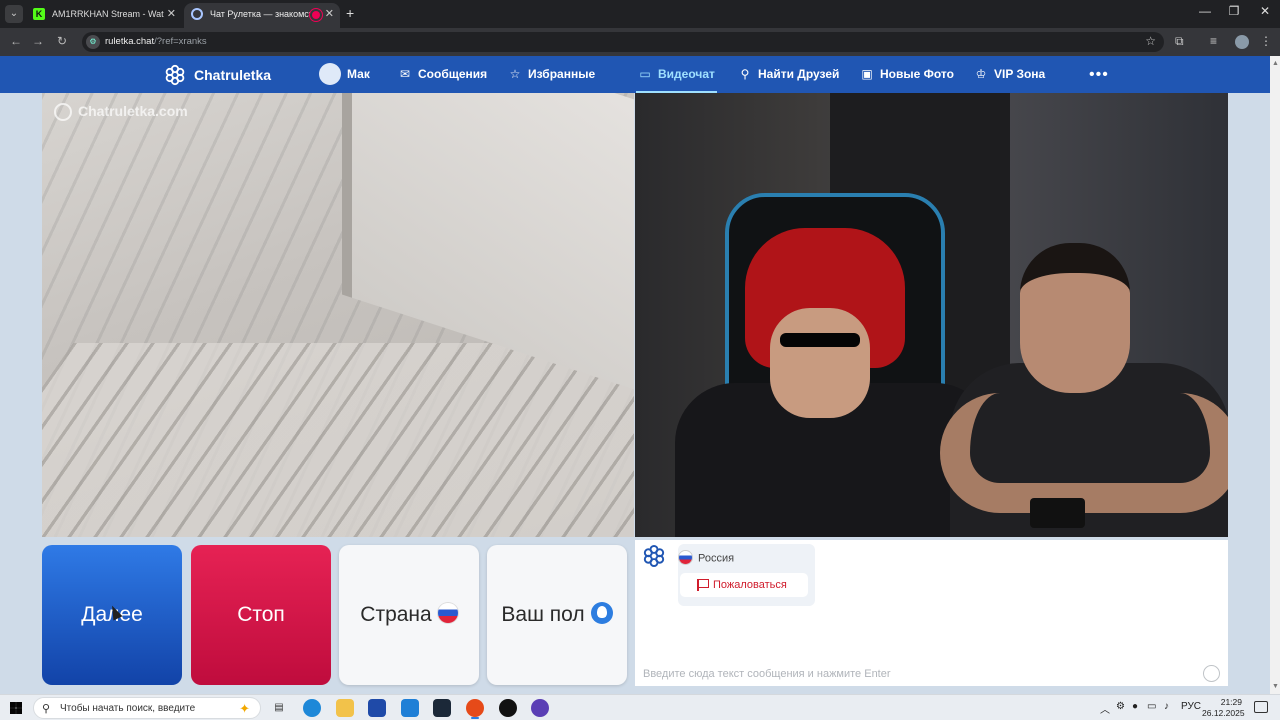 Image resolution: width=1280 pixels, height=720 pixels. What do you see at coordinates (1179, 41) in the screenshot?
I see `extensions-icon: ⧉` at bounding box center [1179, 41].